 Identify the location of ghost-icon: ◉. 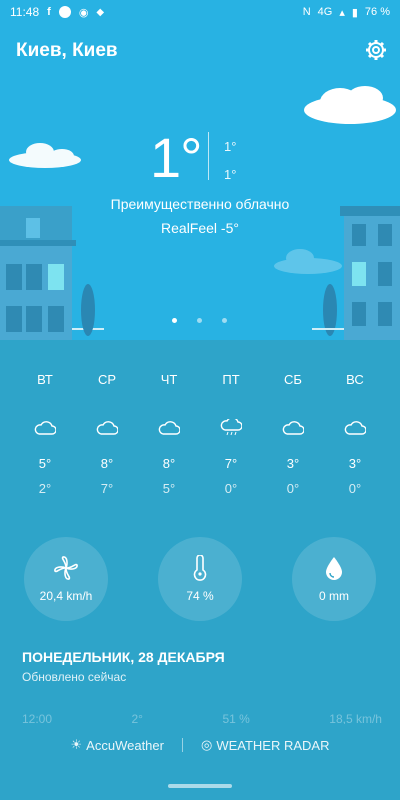
(83, 12).